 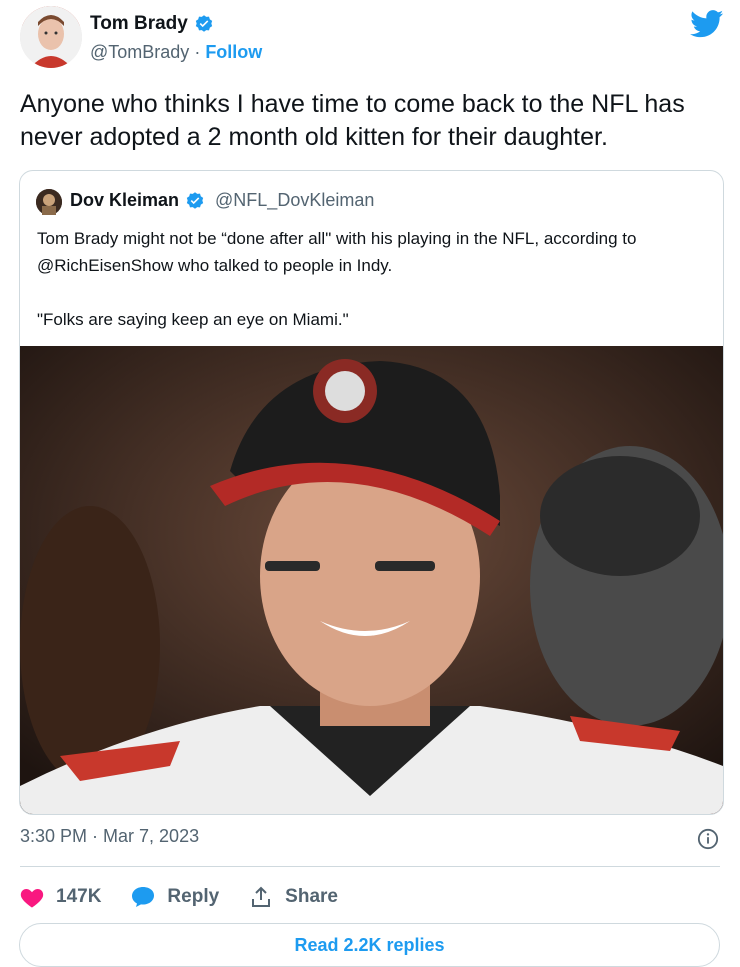 What do you see at coordinates (261, 896) in the screenshot?
I see `share-icon` at bounding box center [261, 896].